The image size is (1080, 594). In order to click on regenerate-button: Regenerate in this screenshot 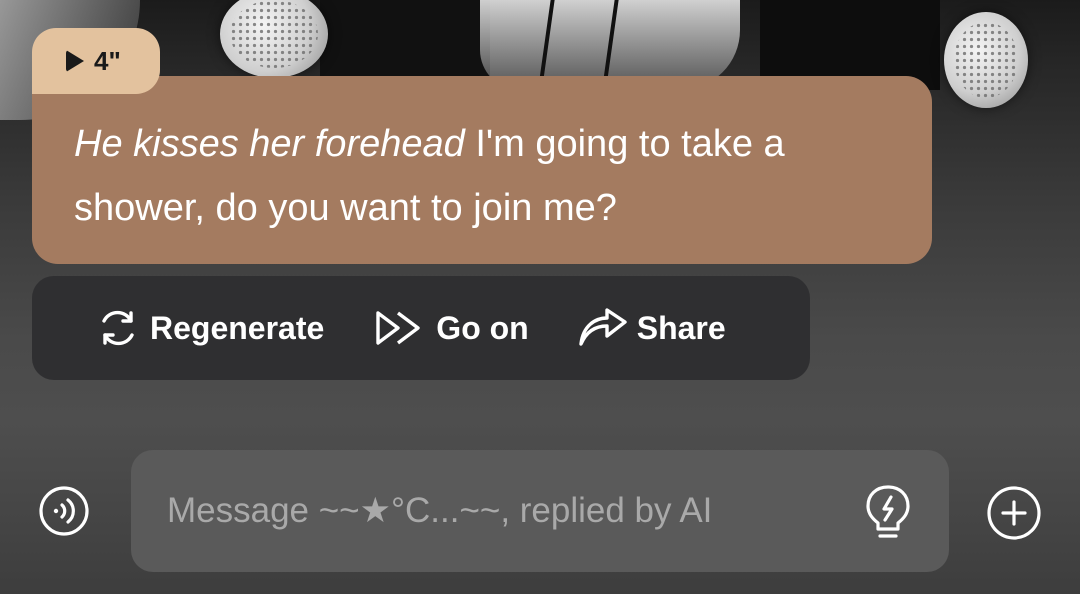, I will do `click(209, 328)`.